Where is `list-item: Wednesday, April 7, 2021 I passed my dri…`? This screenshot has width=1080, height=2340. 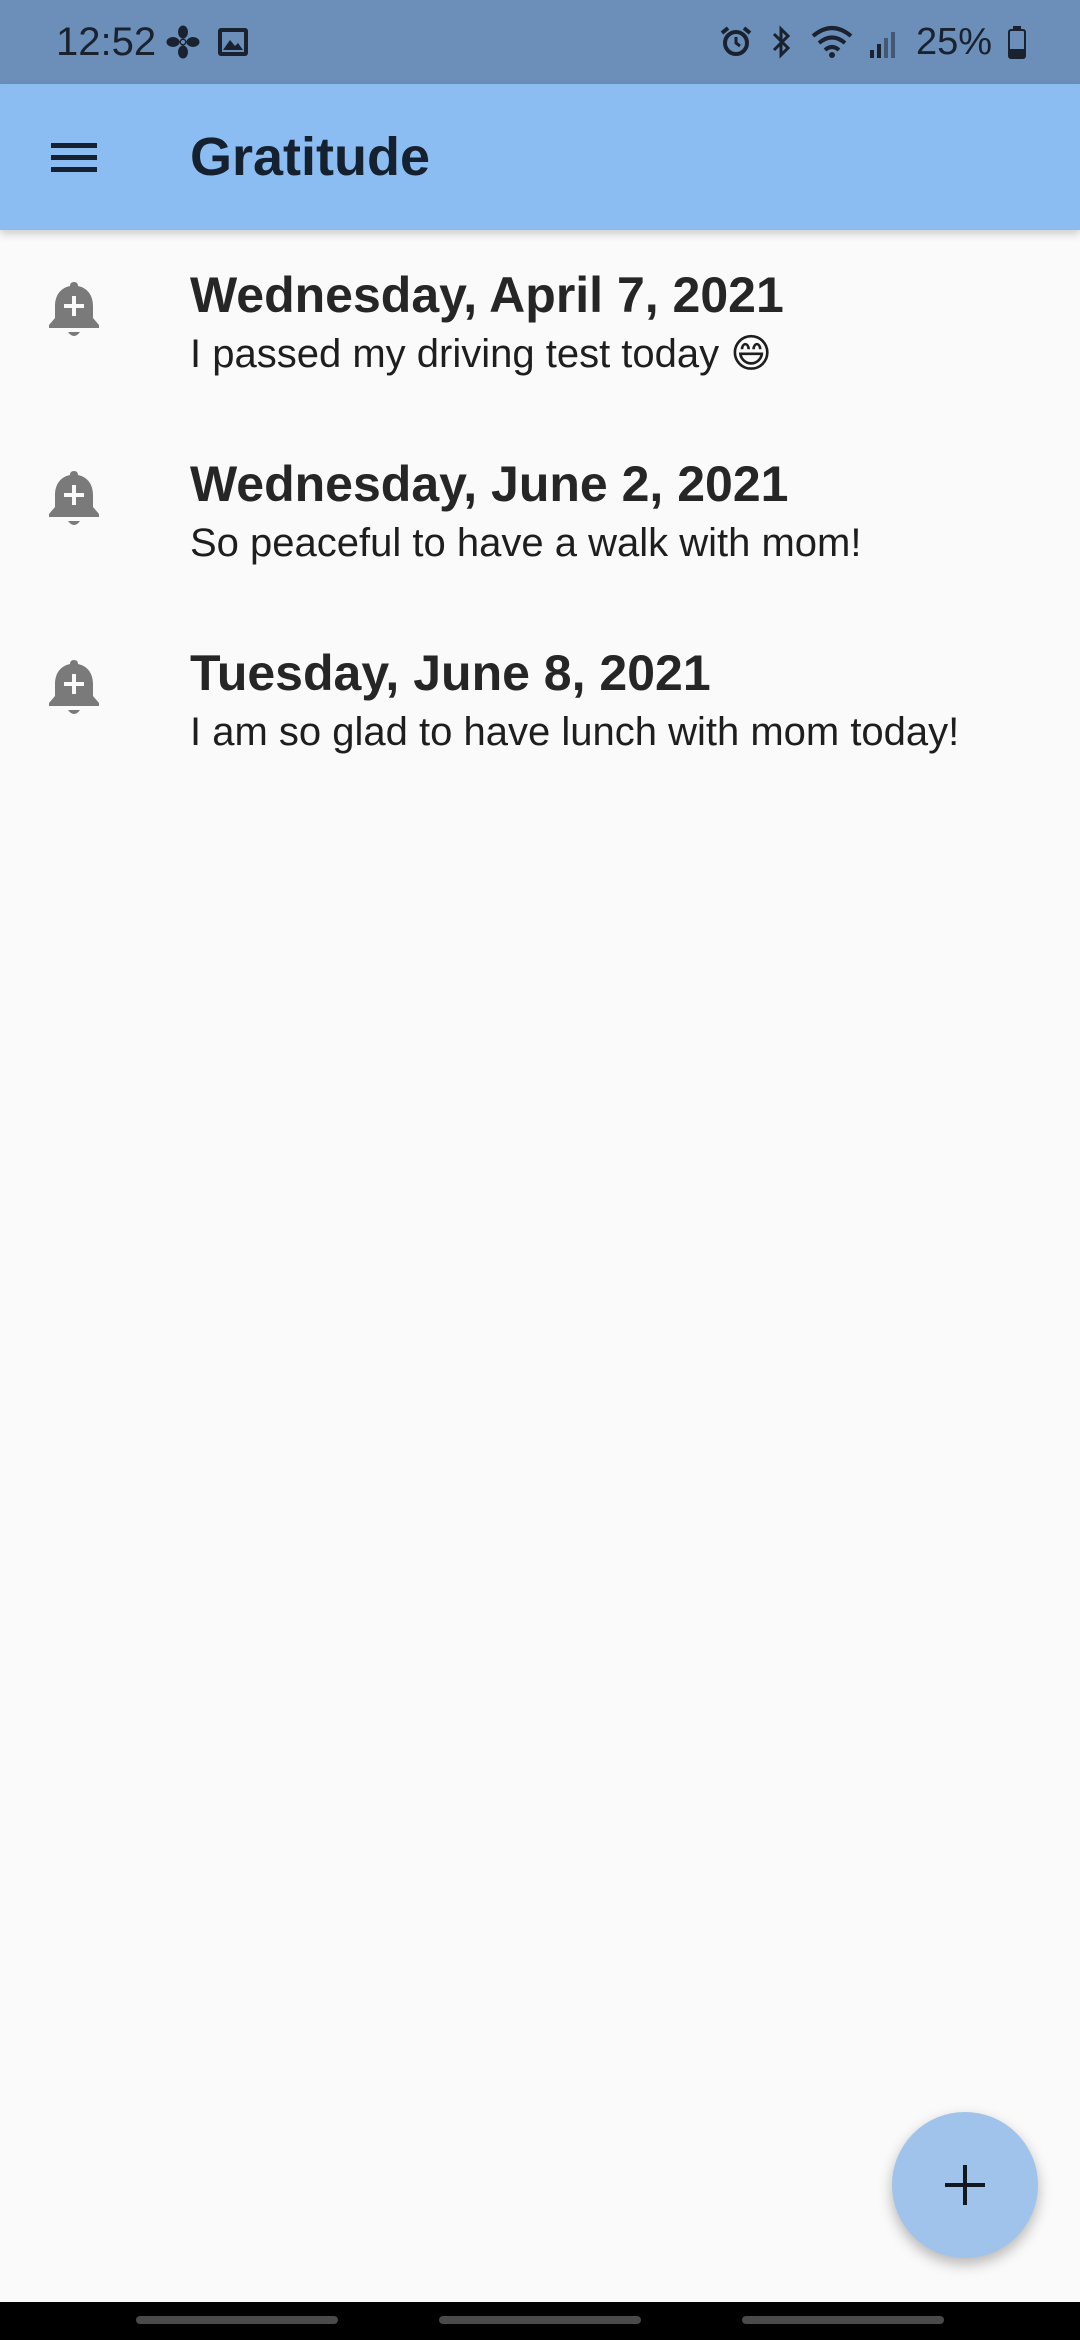 list-item: Wednesday, April 7, 2021 I passed my dri… is located at coordinates (540, 334).